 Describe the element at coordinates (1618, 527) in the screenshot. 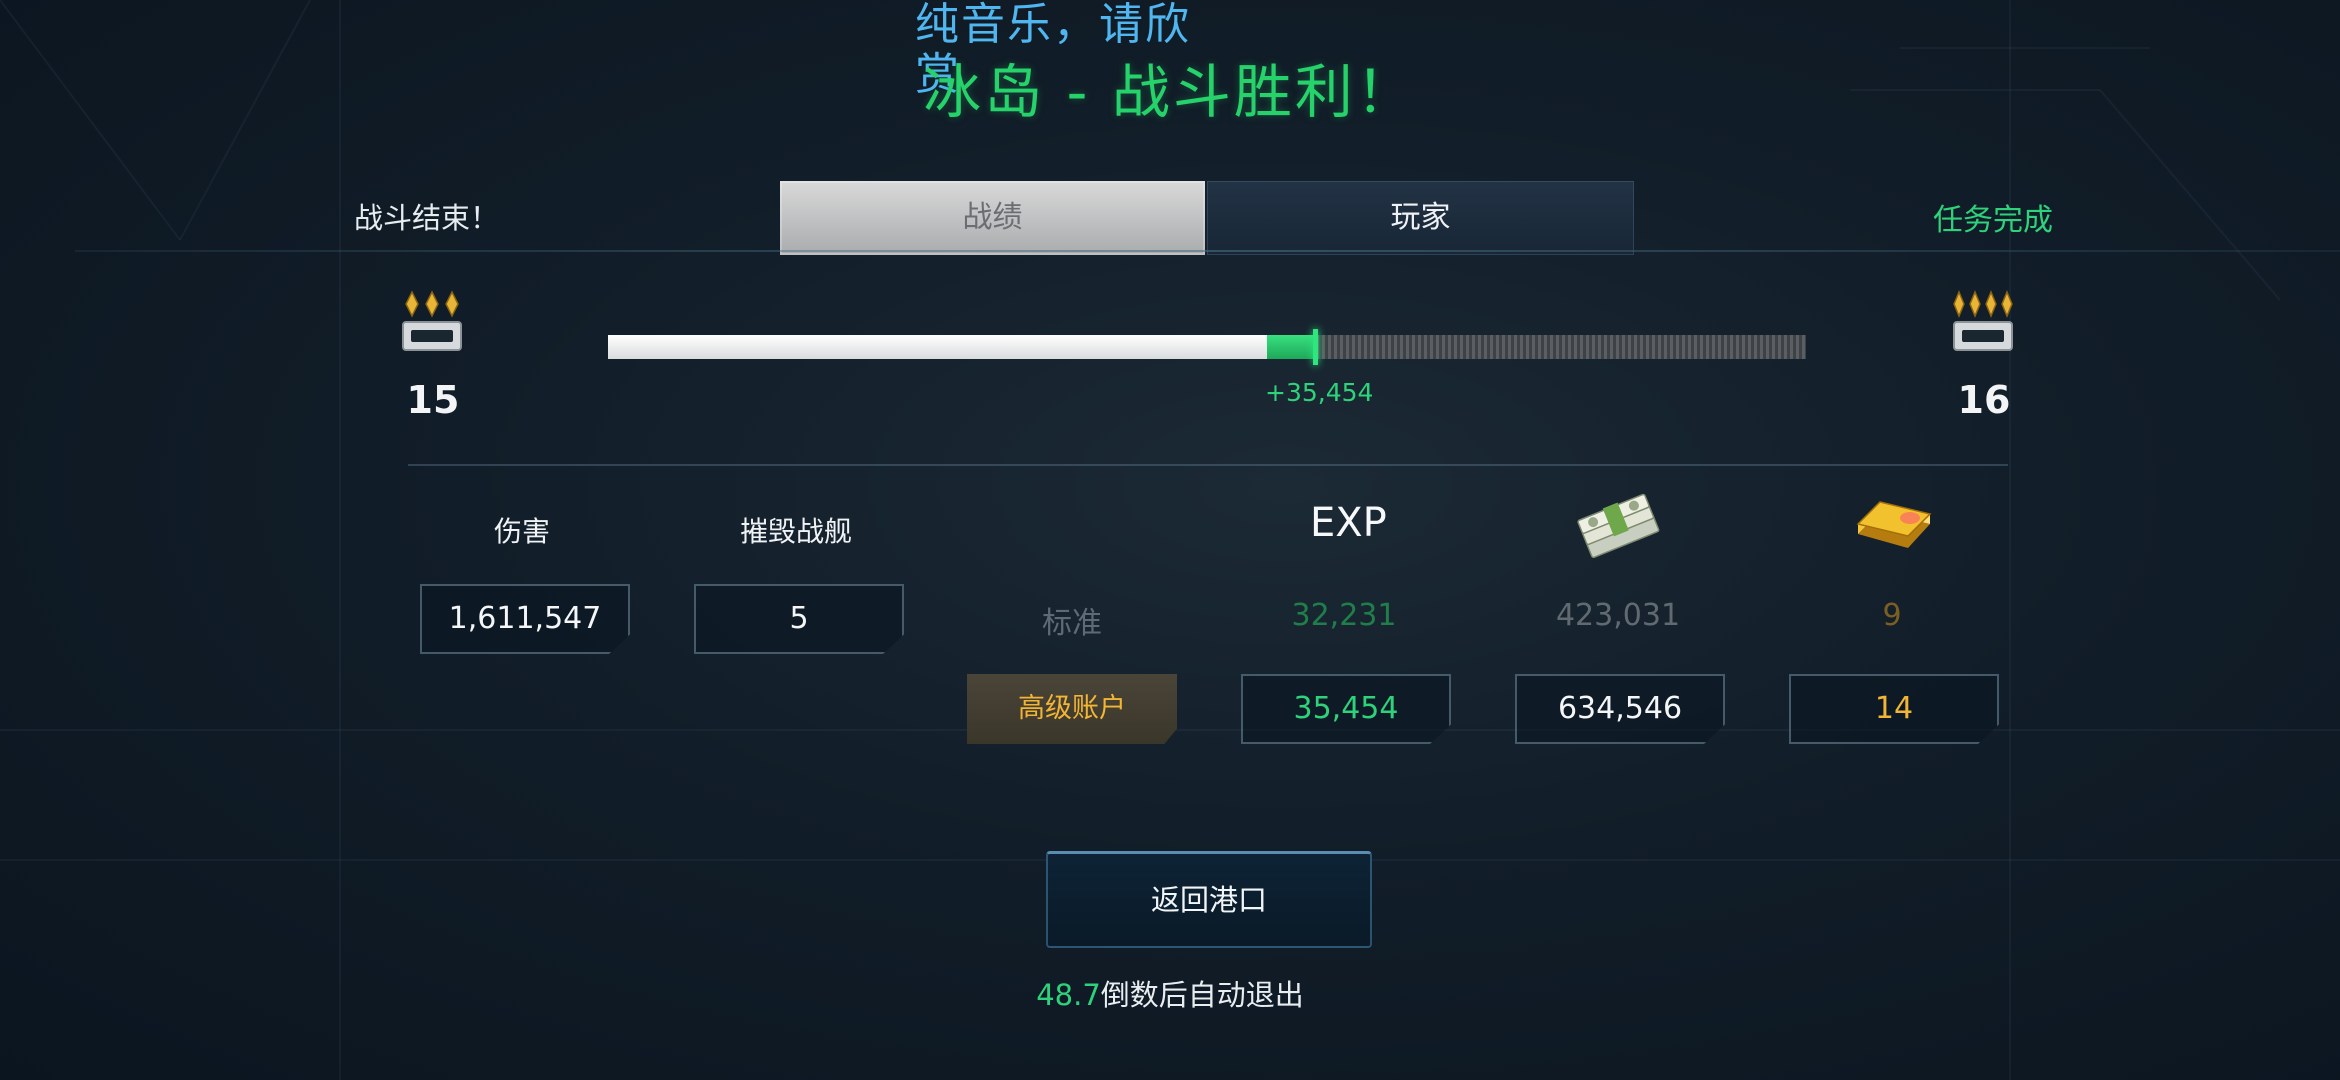

I see `cash-stack-icon` at that location.